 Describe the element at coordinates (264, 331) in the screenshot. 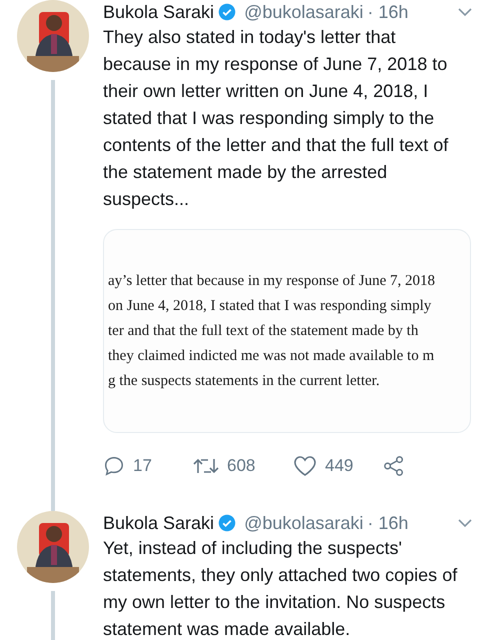

I see `document-line: ter and that the full text of the statement made by th` at that location.